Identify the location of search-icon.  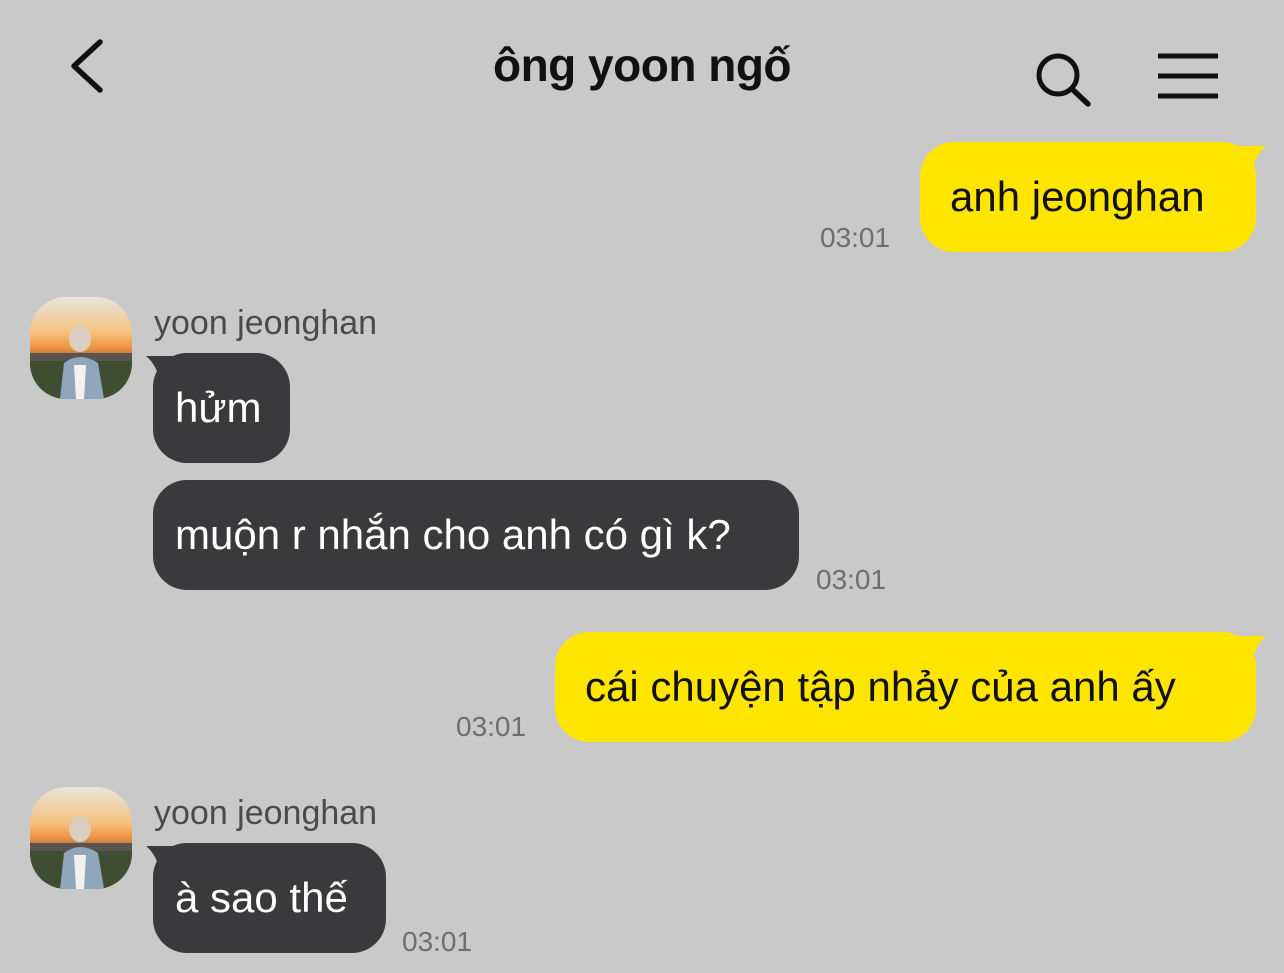
(1063, 80).